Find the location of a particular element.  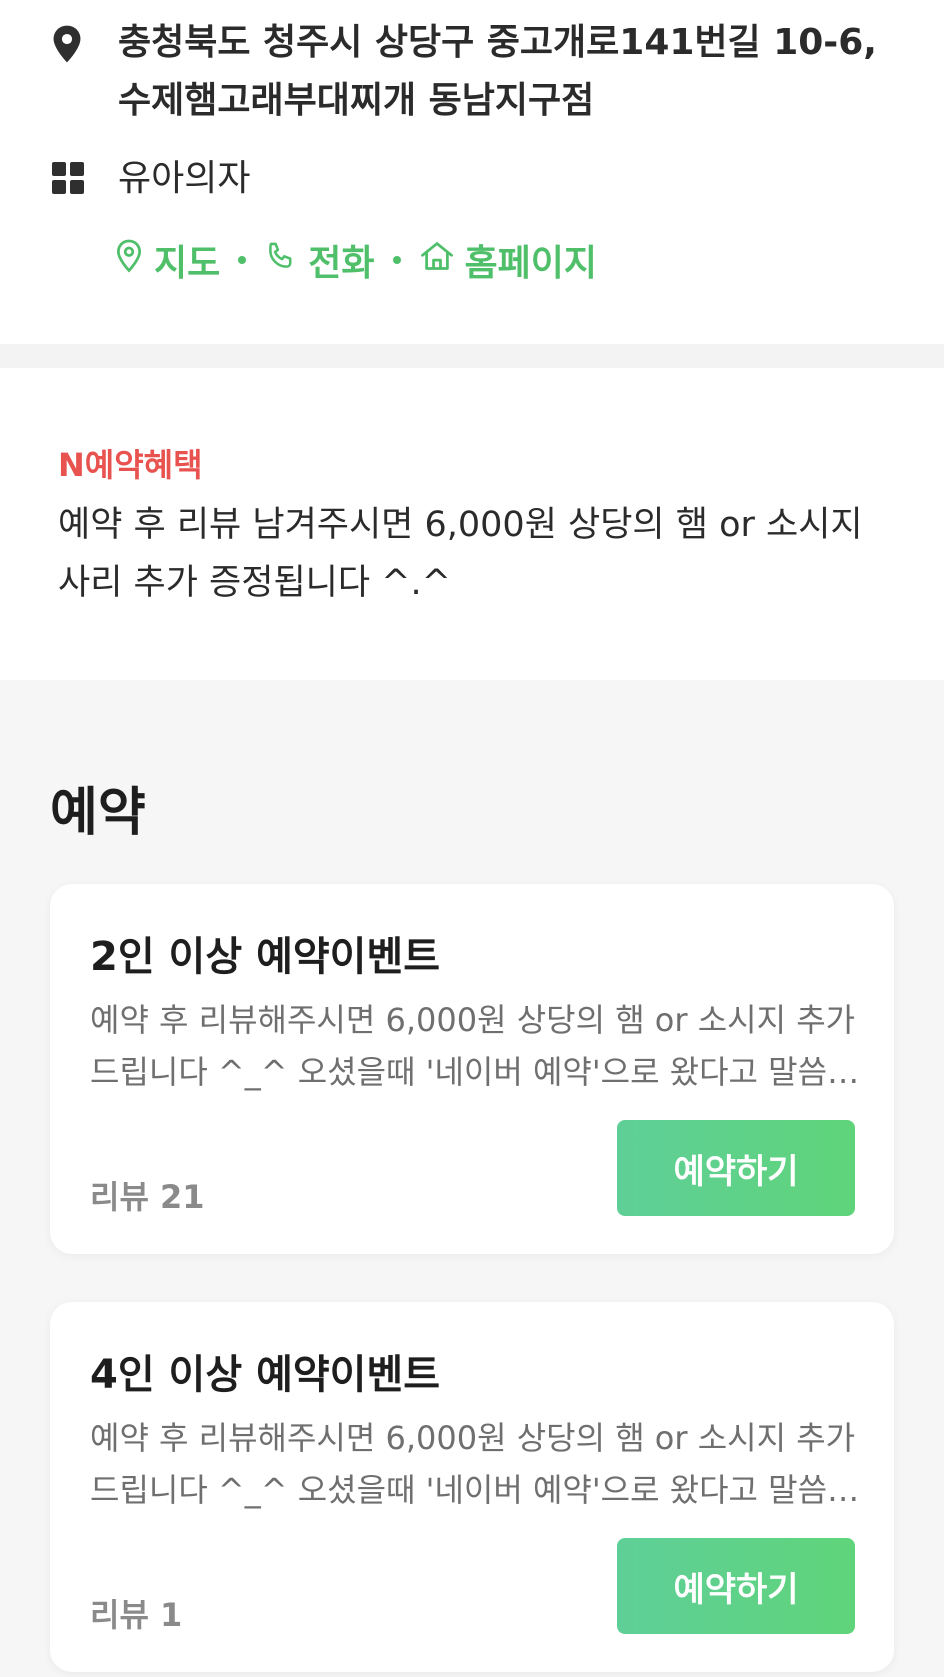

location-pin-icon is located at coordinates (67, 46).